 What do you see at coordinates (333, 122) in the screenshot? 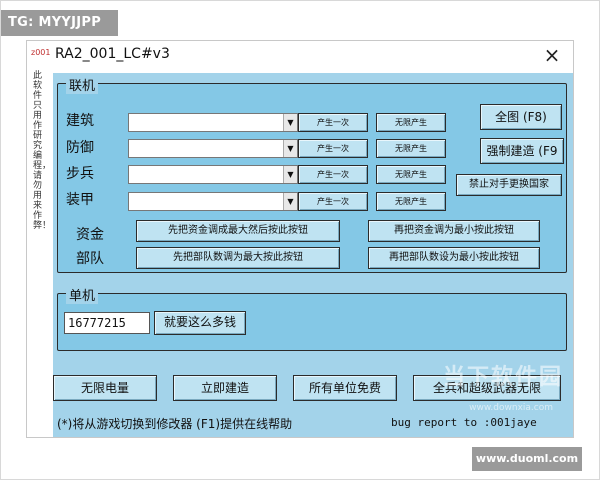
I see `building-once-button: 产生一次` at bounding box center [333, 122].